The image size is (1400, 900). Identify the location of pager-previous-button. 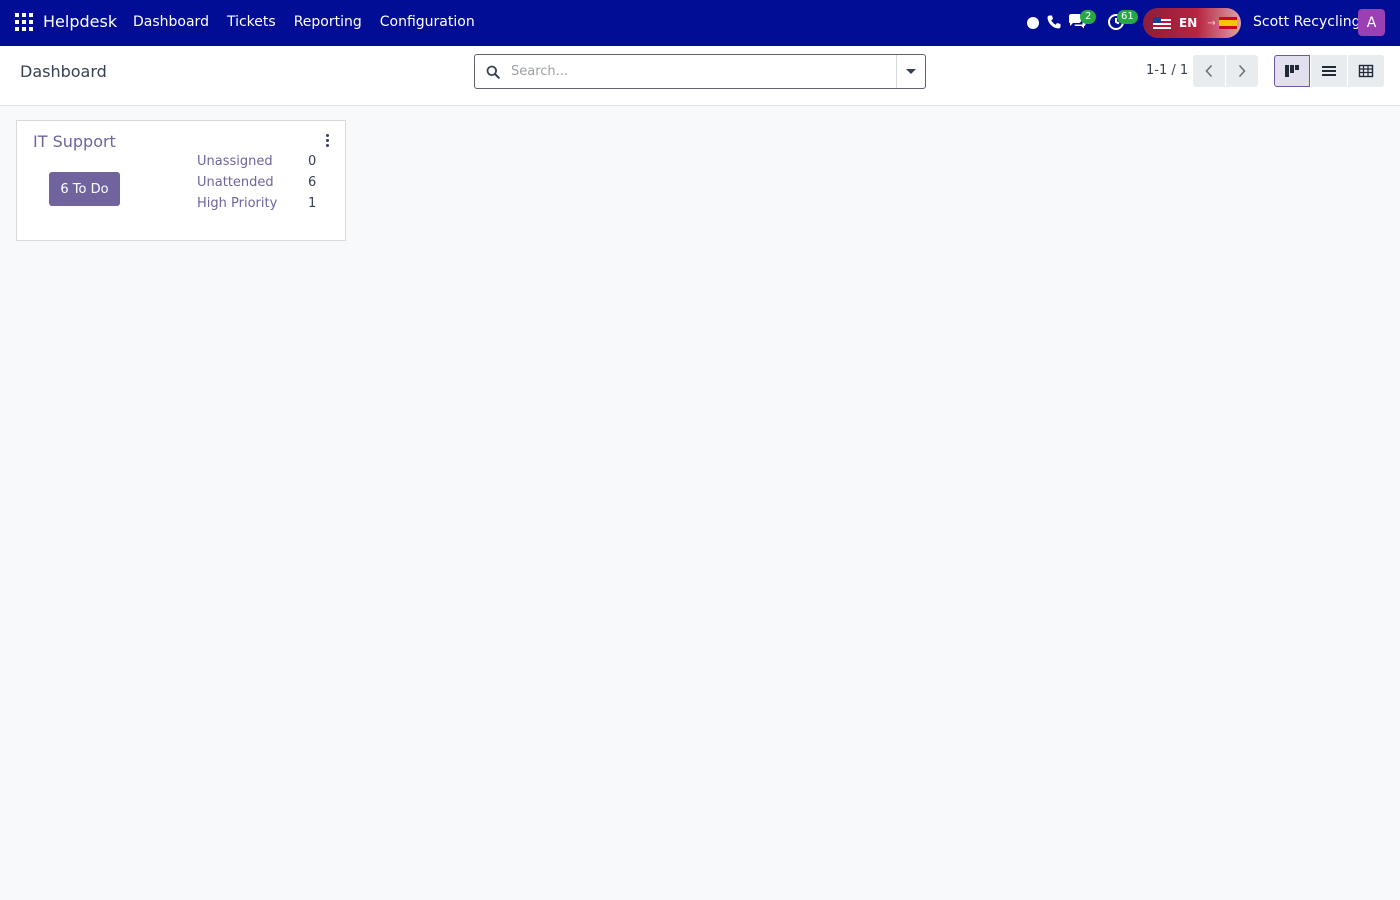
(1209, 71).